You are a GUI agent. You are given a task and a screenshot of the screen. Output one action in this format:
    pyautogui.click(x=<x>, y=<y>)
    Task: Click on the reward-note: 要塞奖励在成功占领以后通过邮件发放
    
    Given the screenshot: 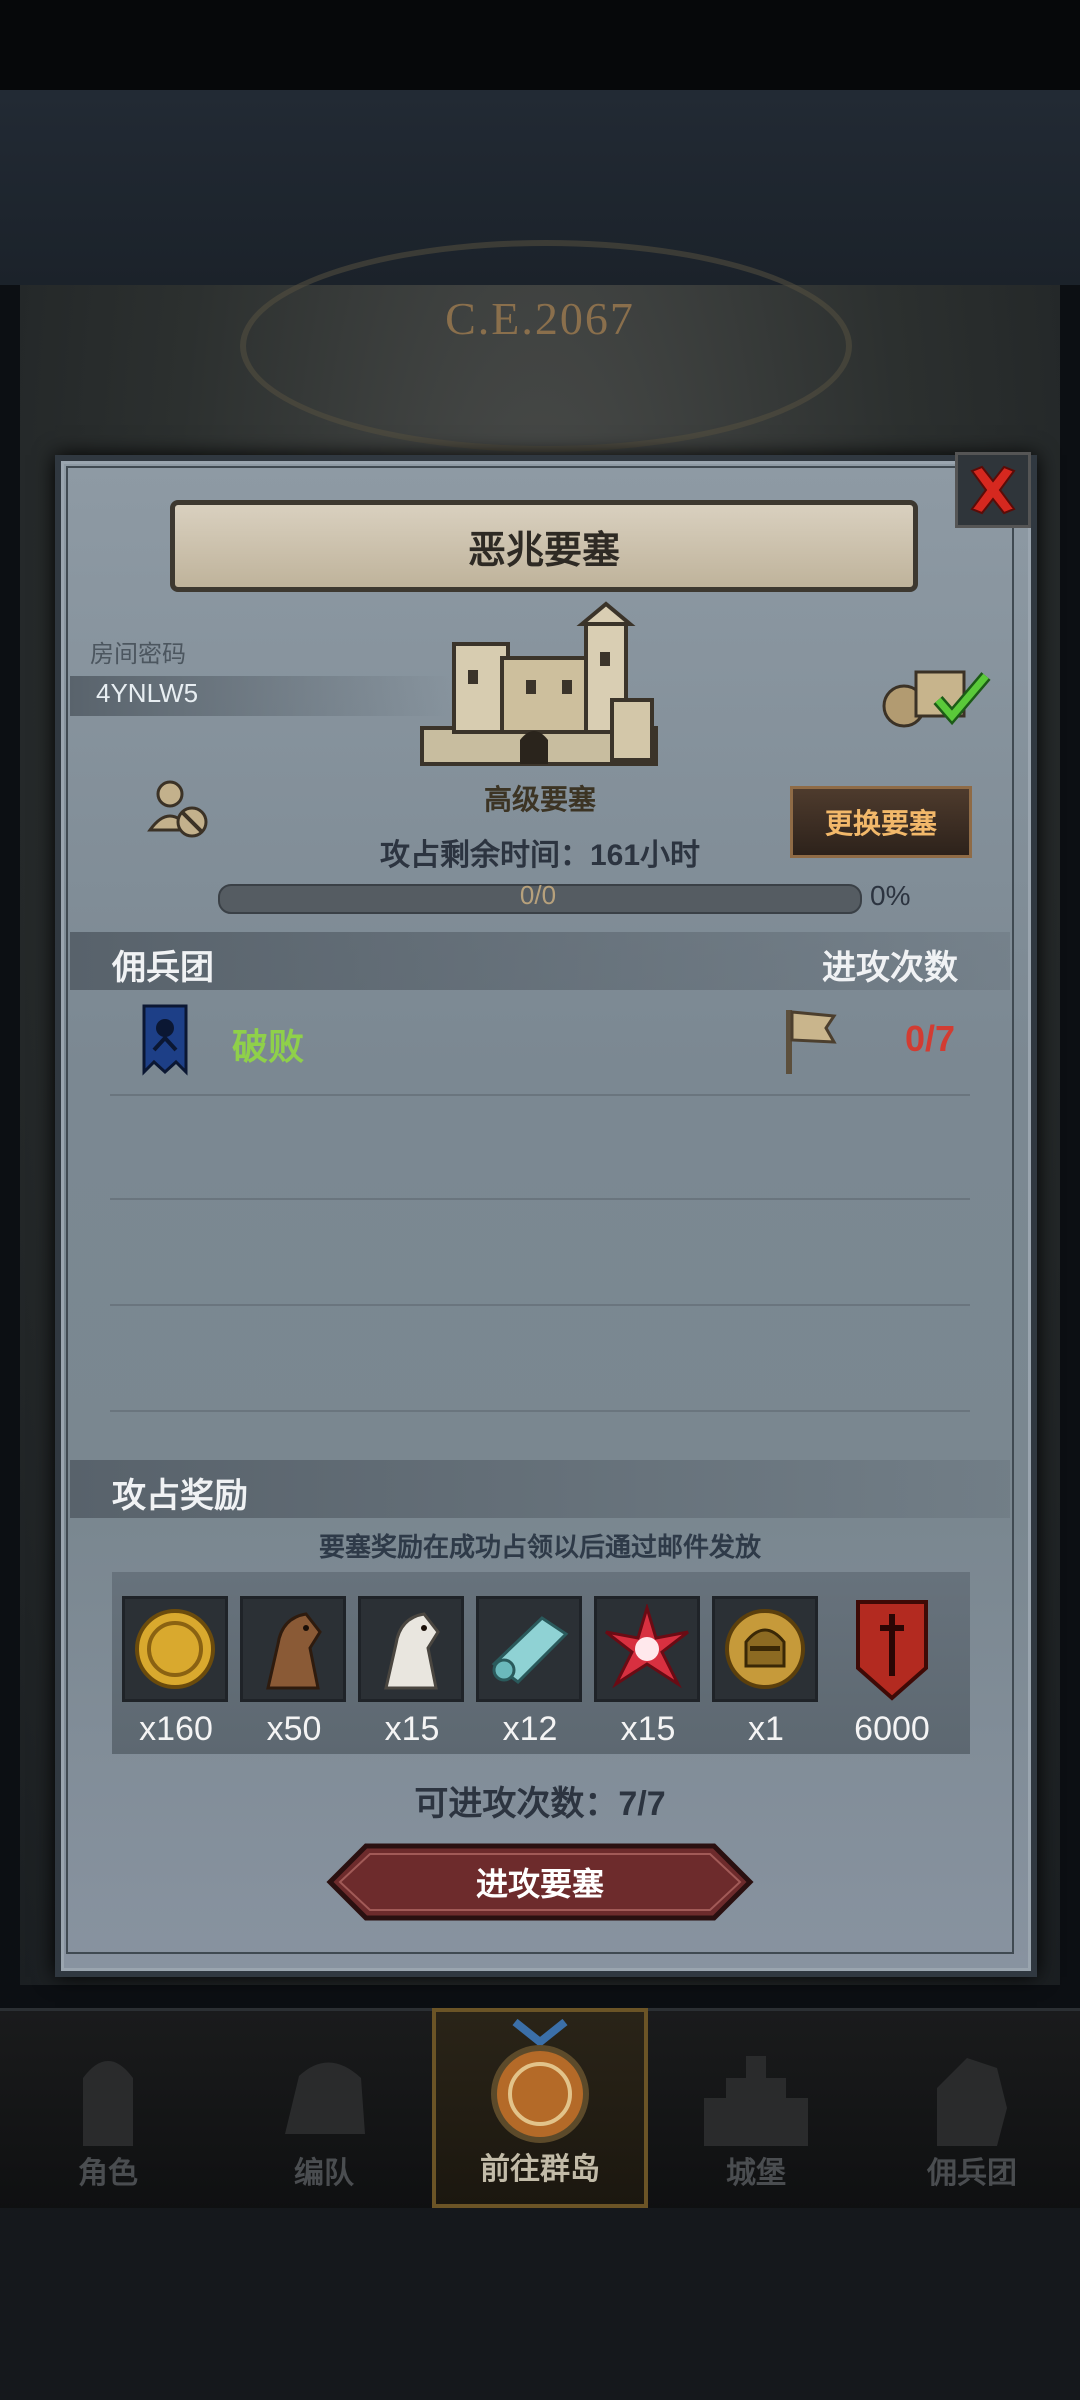 What is the action you would take?
    pyautogui.click(x=539, y=1547)
    